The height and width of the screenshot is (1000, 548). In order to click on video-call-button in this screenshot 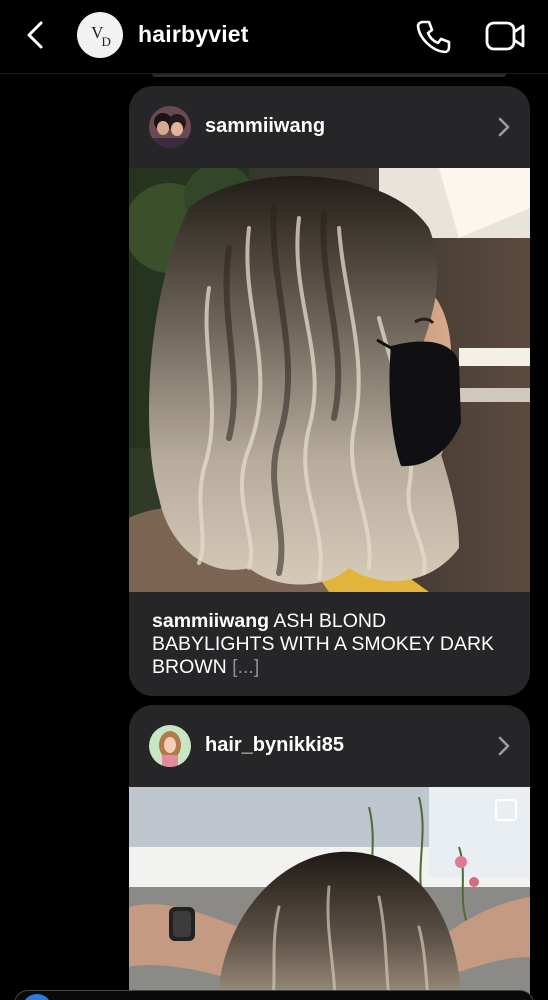, I will do `click(505, 36)`.